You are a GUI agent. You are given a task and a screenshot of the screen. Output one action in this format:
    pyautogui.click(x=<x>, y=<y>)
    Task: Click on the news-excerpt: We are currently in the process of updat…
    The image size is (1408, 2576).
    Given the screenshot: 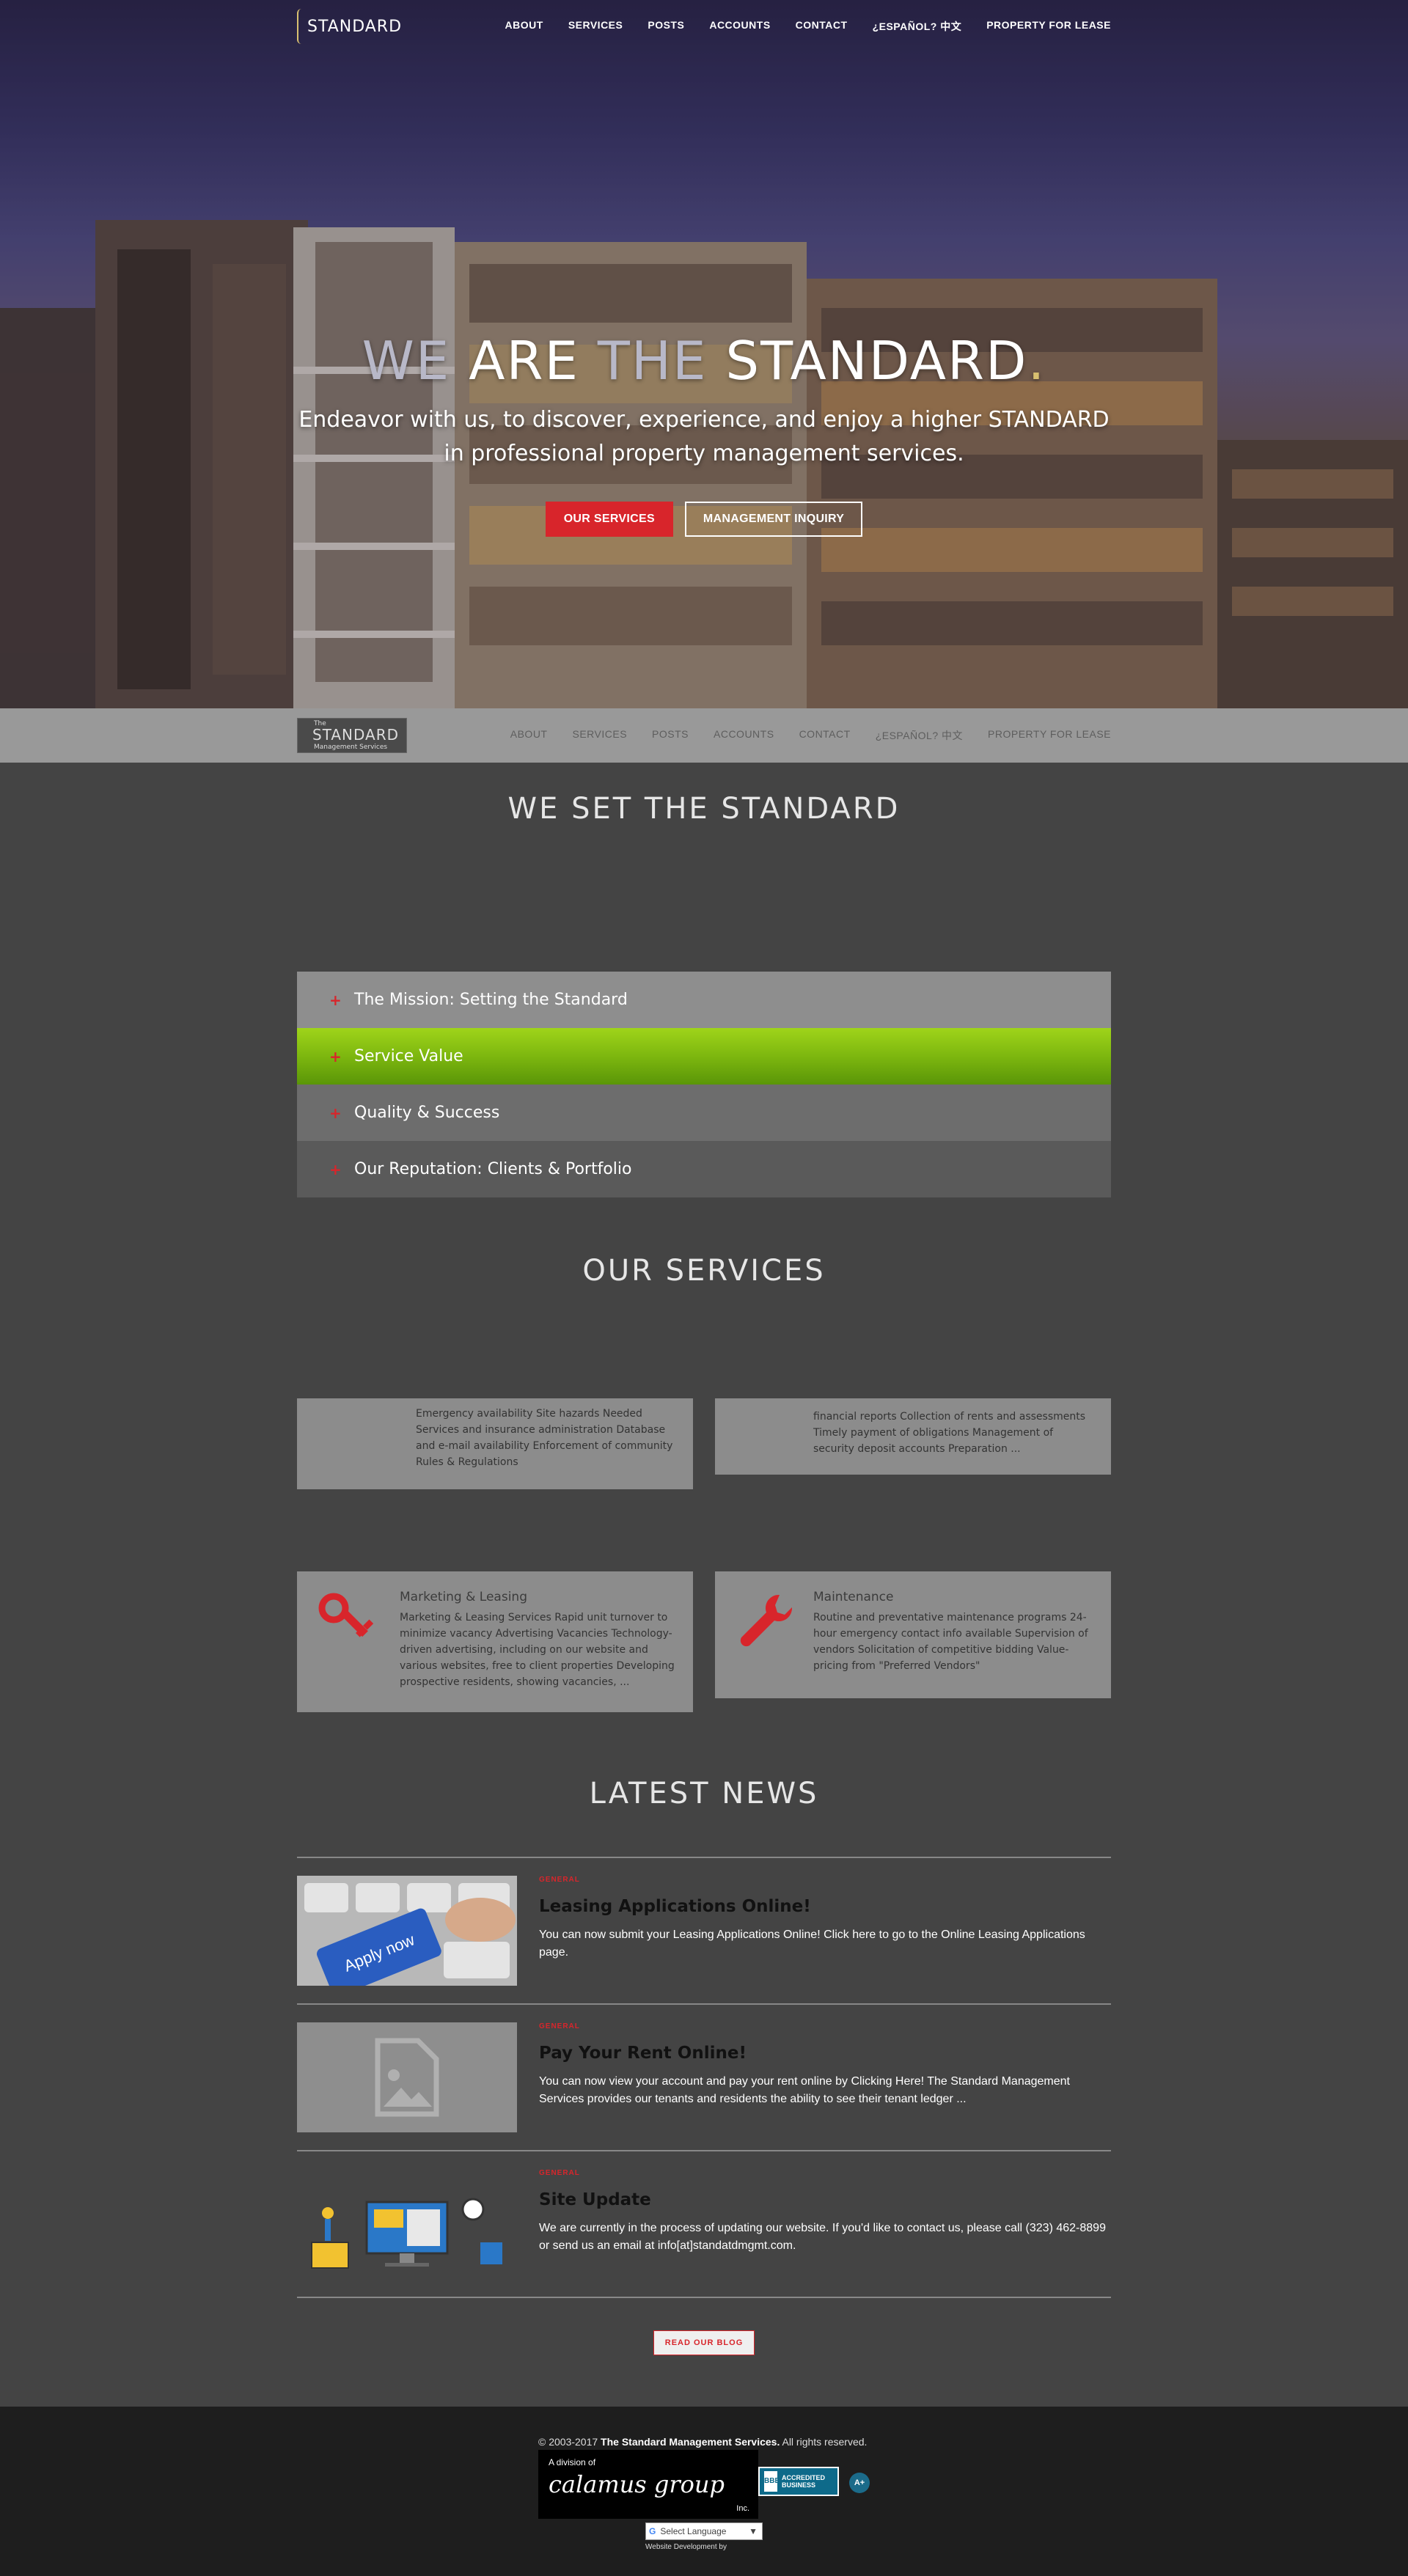 What is the action you would take?
    pyautogui.click(x=822, y=2237)
    